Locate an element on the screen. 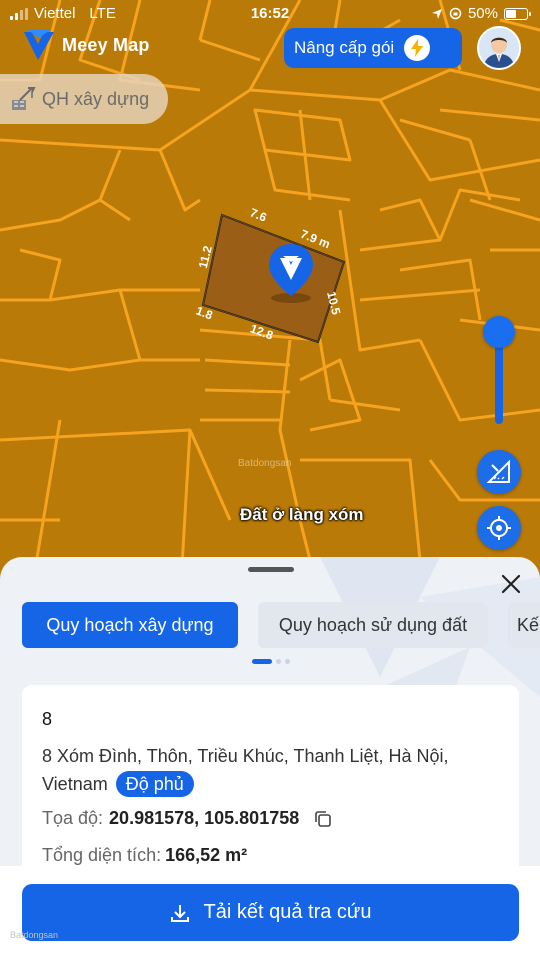  status-bar: Viettel LTE 16:52 50% is located at coordinates (270, 14).